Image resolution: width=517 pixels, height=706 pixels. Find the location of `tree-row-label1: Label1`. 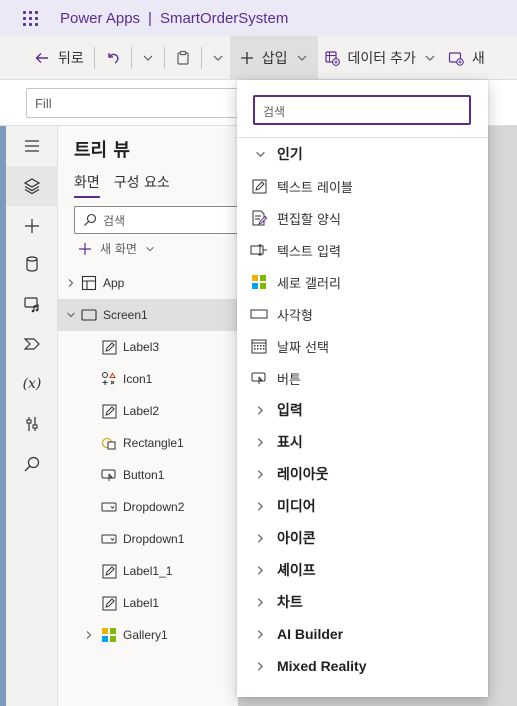

tree-row-label1: Label1 is located at coordinates (148, 603).